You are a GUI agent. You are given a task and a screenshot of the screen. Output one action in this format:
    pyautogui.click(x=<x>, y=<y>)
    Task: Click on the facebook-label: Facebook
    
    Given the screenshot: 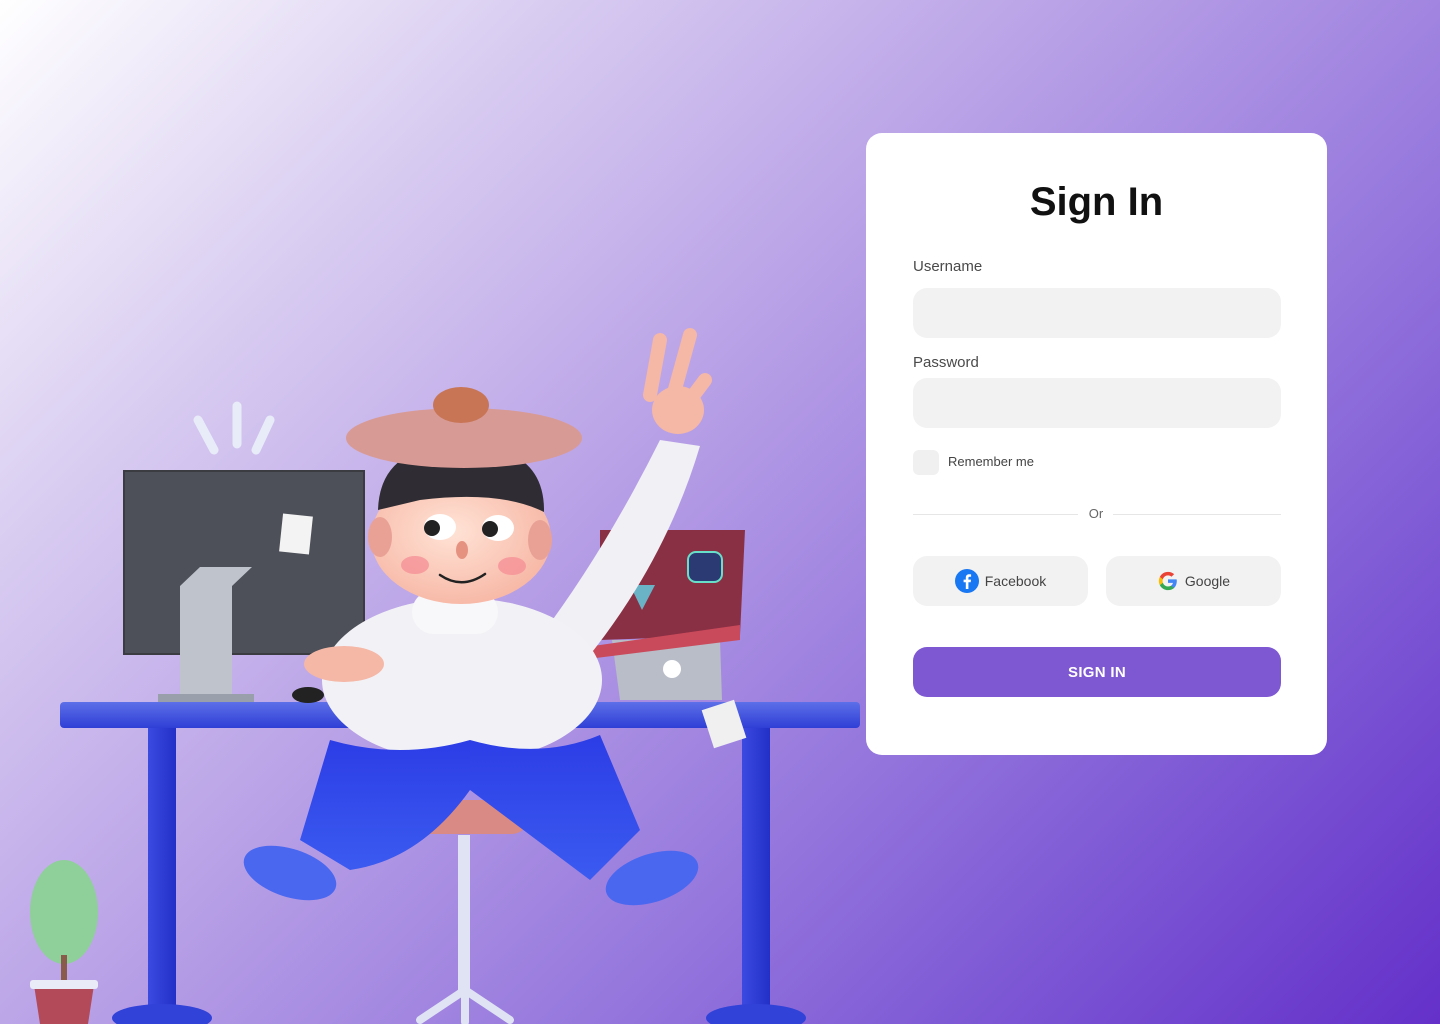 What is the action you would take?
    pyautogui.click(x=1015, y=581)
    